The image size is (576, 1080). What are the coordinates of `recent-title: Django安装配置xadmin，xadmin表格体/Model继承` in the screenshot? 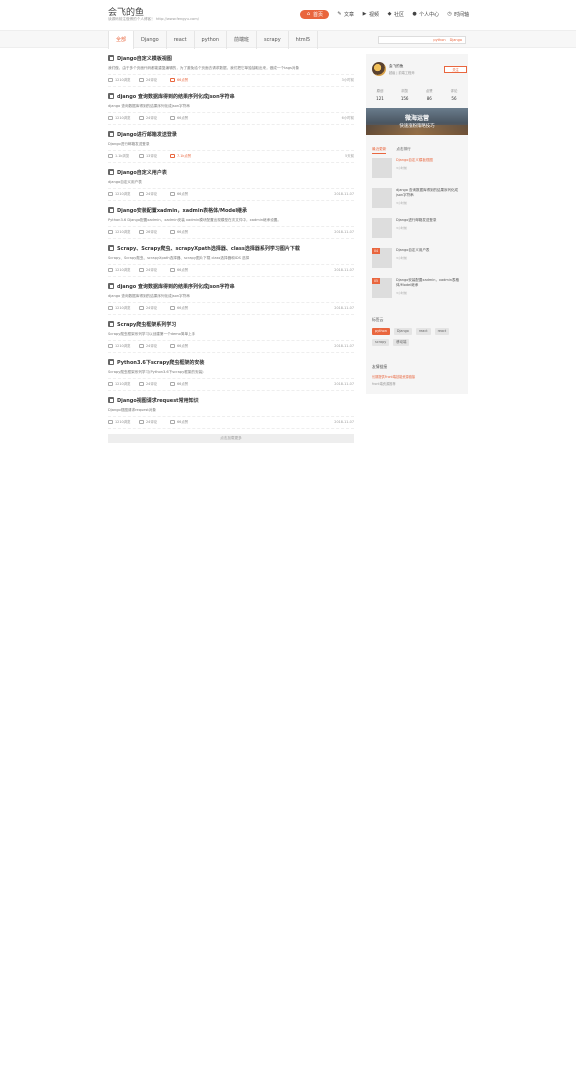 It's located at (430, 283).